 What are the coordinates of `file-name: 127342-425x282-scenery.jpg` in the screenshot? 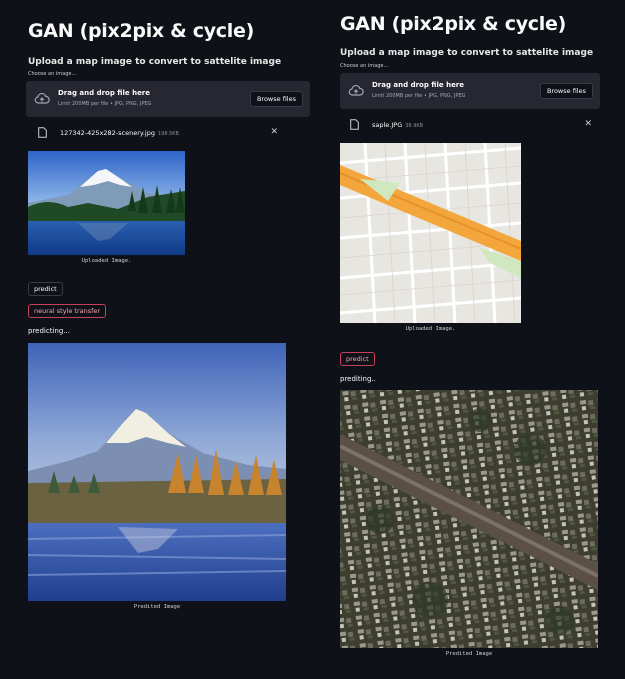 It's located at (107, 133).